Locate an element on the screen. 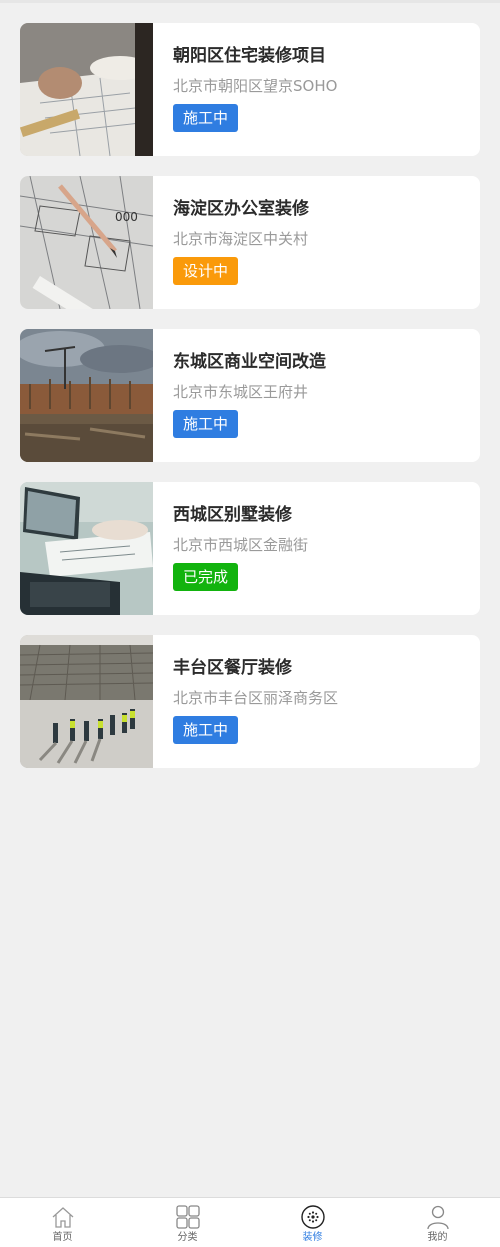 This screenshot has height=1247, width=500. tab-label: 分类 is located at coordinates (187, 1237).